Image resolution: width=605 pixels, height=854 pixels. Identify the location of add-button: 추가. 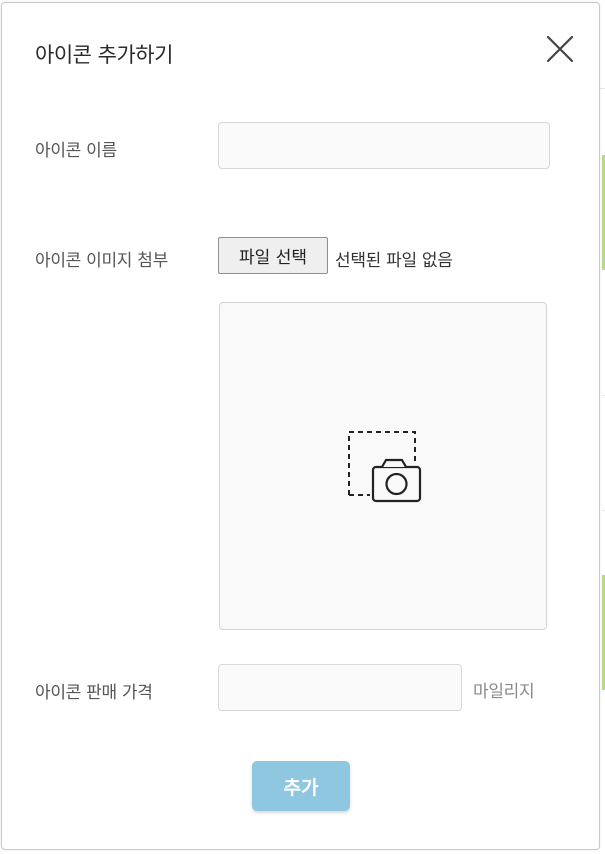
(301, 786).